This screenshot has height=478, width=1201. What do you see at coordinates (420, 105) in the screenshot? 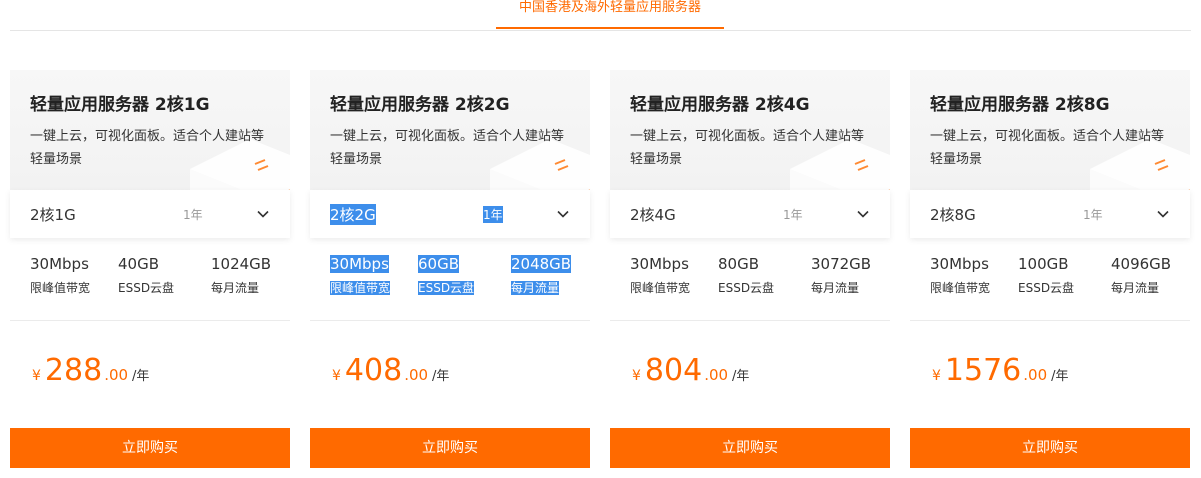
I see `card-title: 轻量应用服务器 2核2G` at bounding box center [420, 105].